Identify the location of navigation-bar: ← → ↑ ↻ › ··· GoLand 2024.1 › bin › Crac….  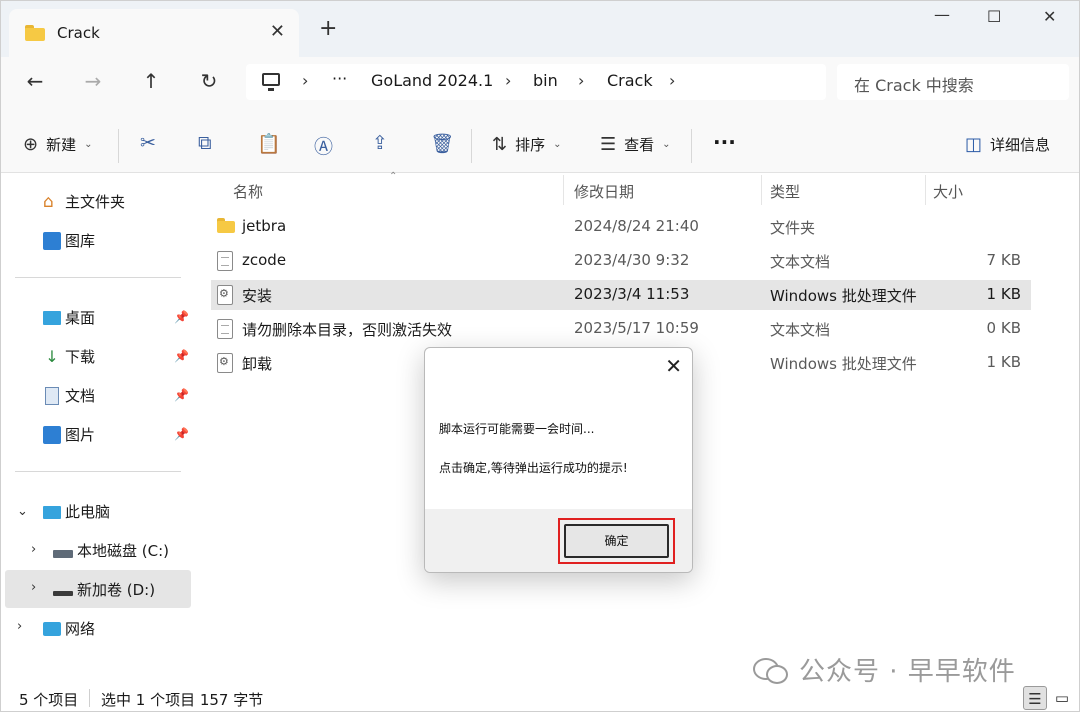
(540, 87).